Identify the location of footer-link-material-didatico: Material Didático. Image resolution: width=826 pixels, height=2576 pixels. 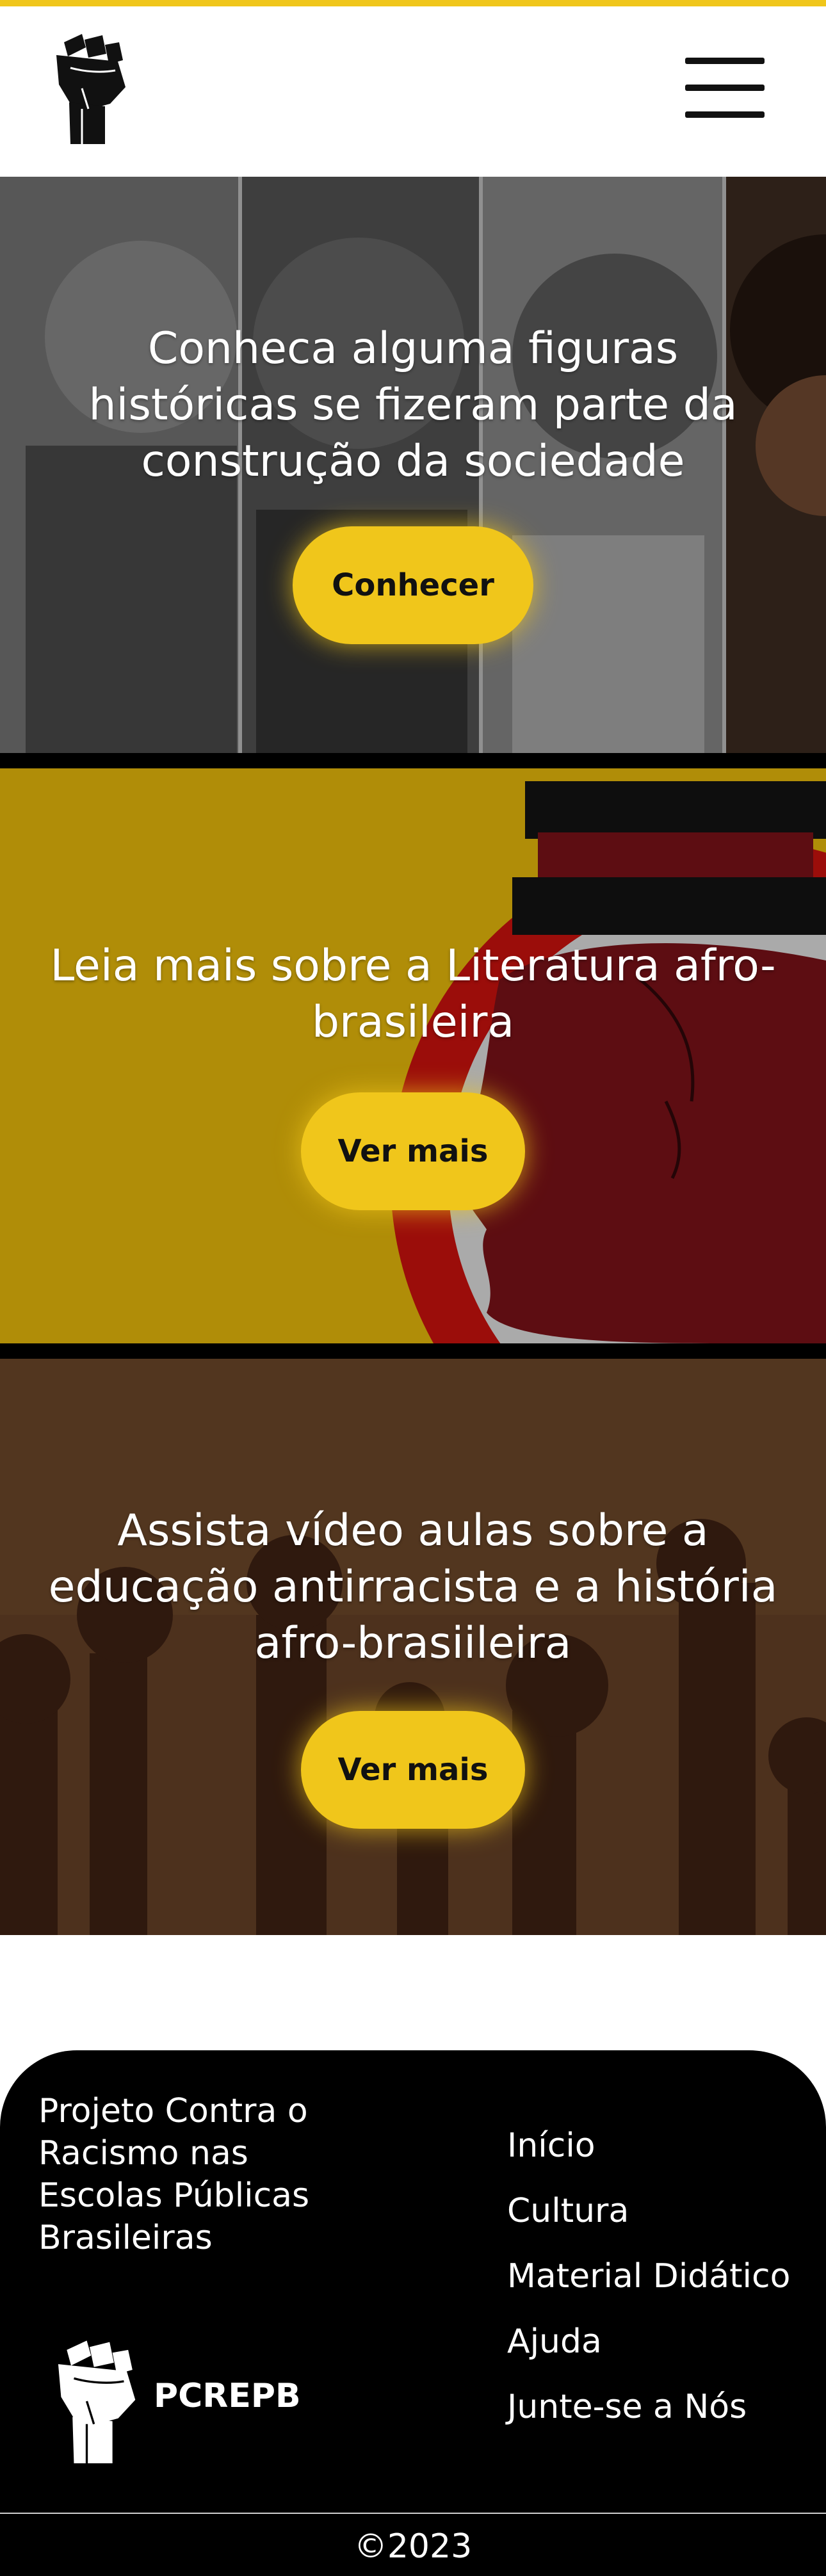
(648, 2276).